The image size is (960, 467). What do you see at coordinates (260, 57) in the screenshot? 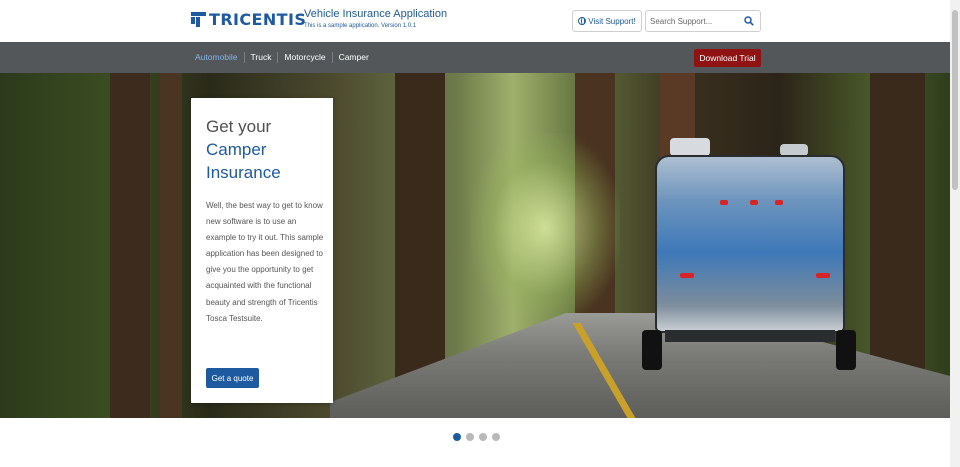
I see `nav-item-truck: Truck` at bounding box center [260, 57].